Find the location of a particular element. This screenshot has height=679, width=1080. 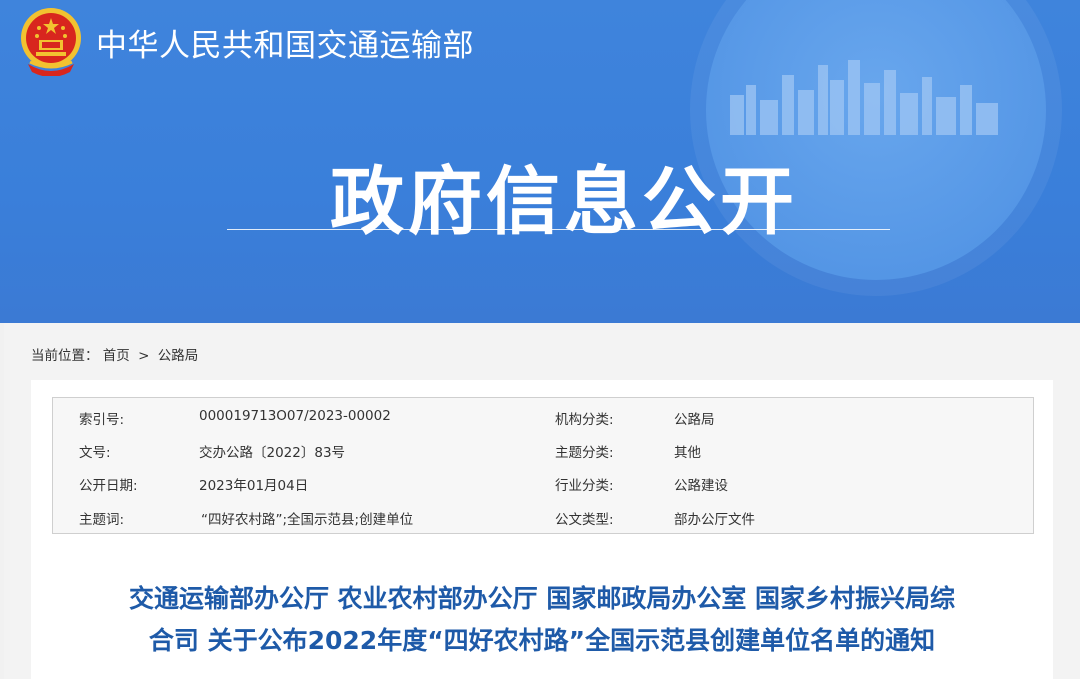

meta-value: 交办公路〔2022〕83号 is located at coordinates (272, 453).